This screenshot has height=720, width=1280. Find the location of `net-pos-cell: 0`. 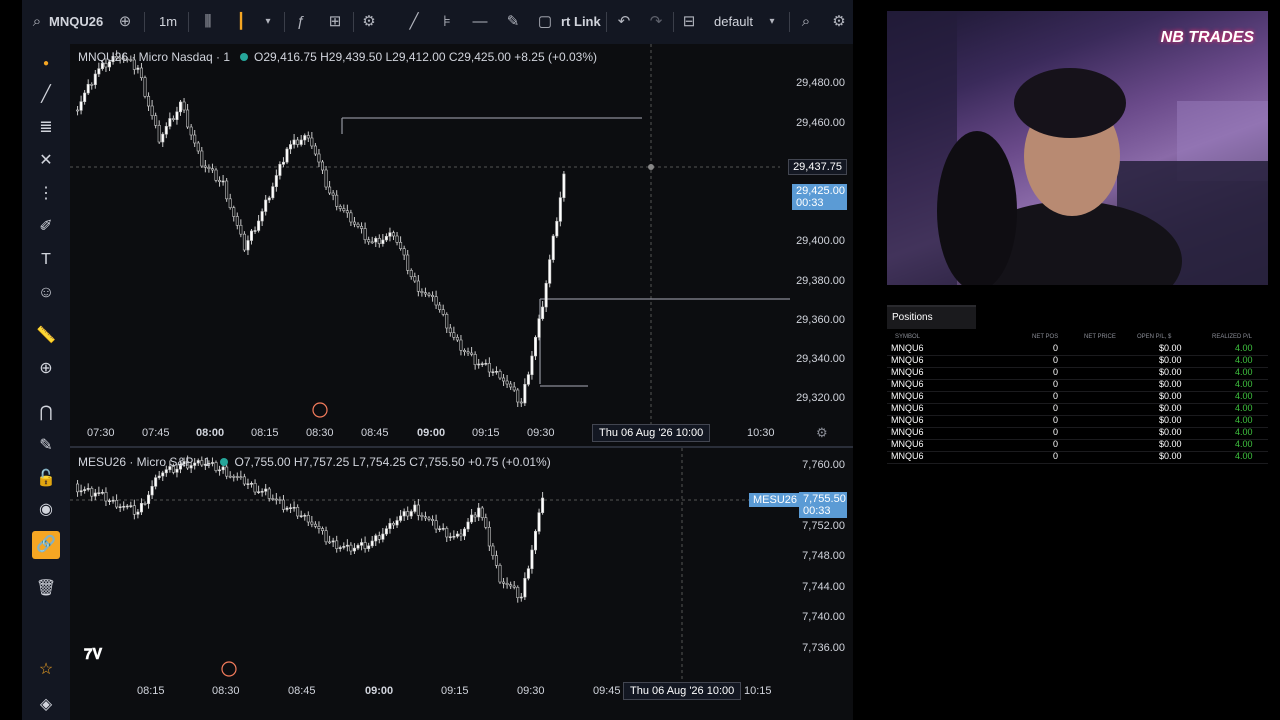

net-pos-cell: 0 is located at coordinates (1056, 456).